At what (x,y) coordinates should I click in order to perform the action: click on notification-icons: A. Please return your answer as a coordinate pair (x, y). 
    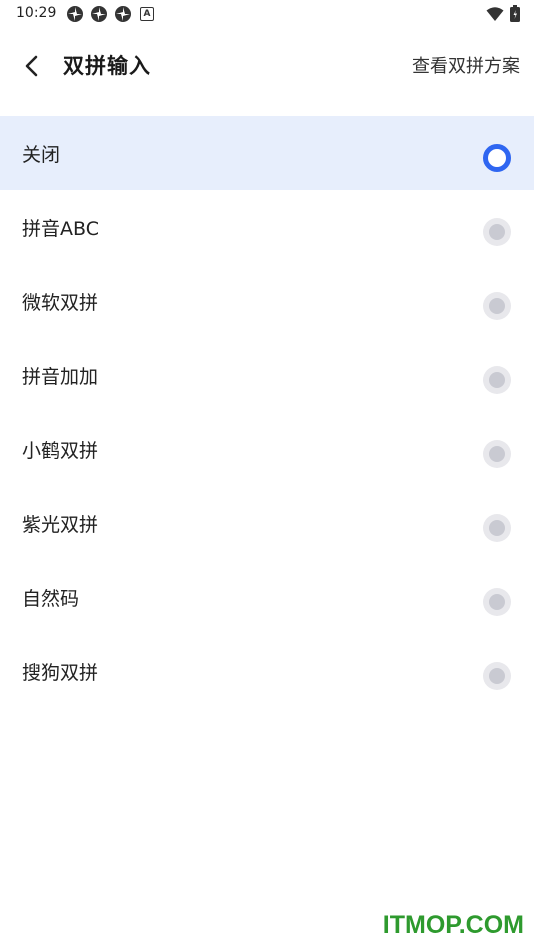
    Looking at the image, I should click on (110, 14).